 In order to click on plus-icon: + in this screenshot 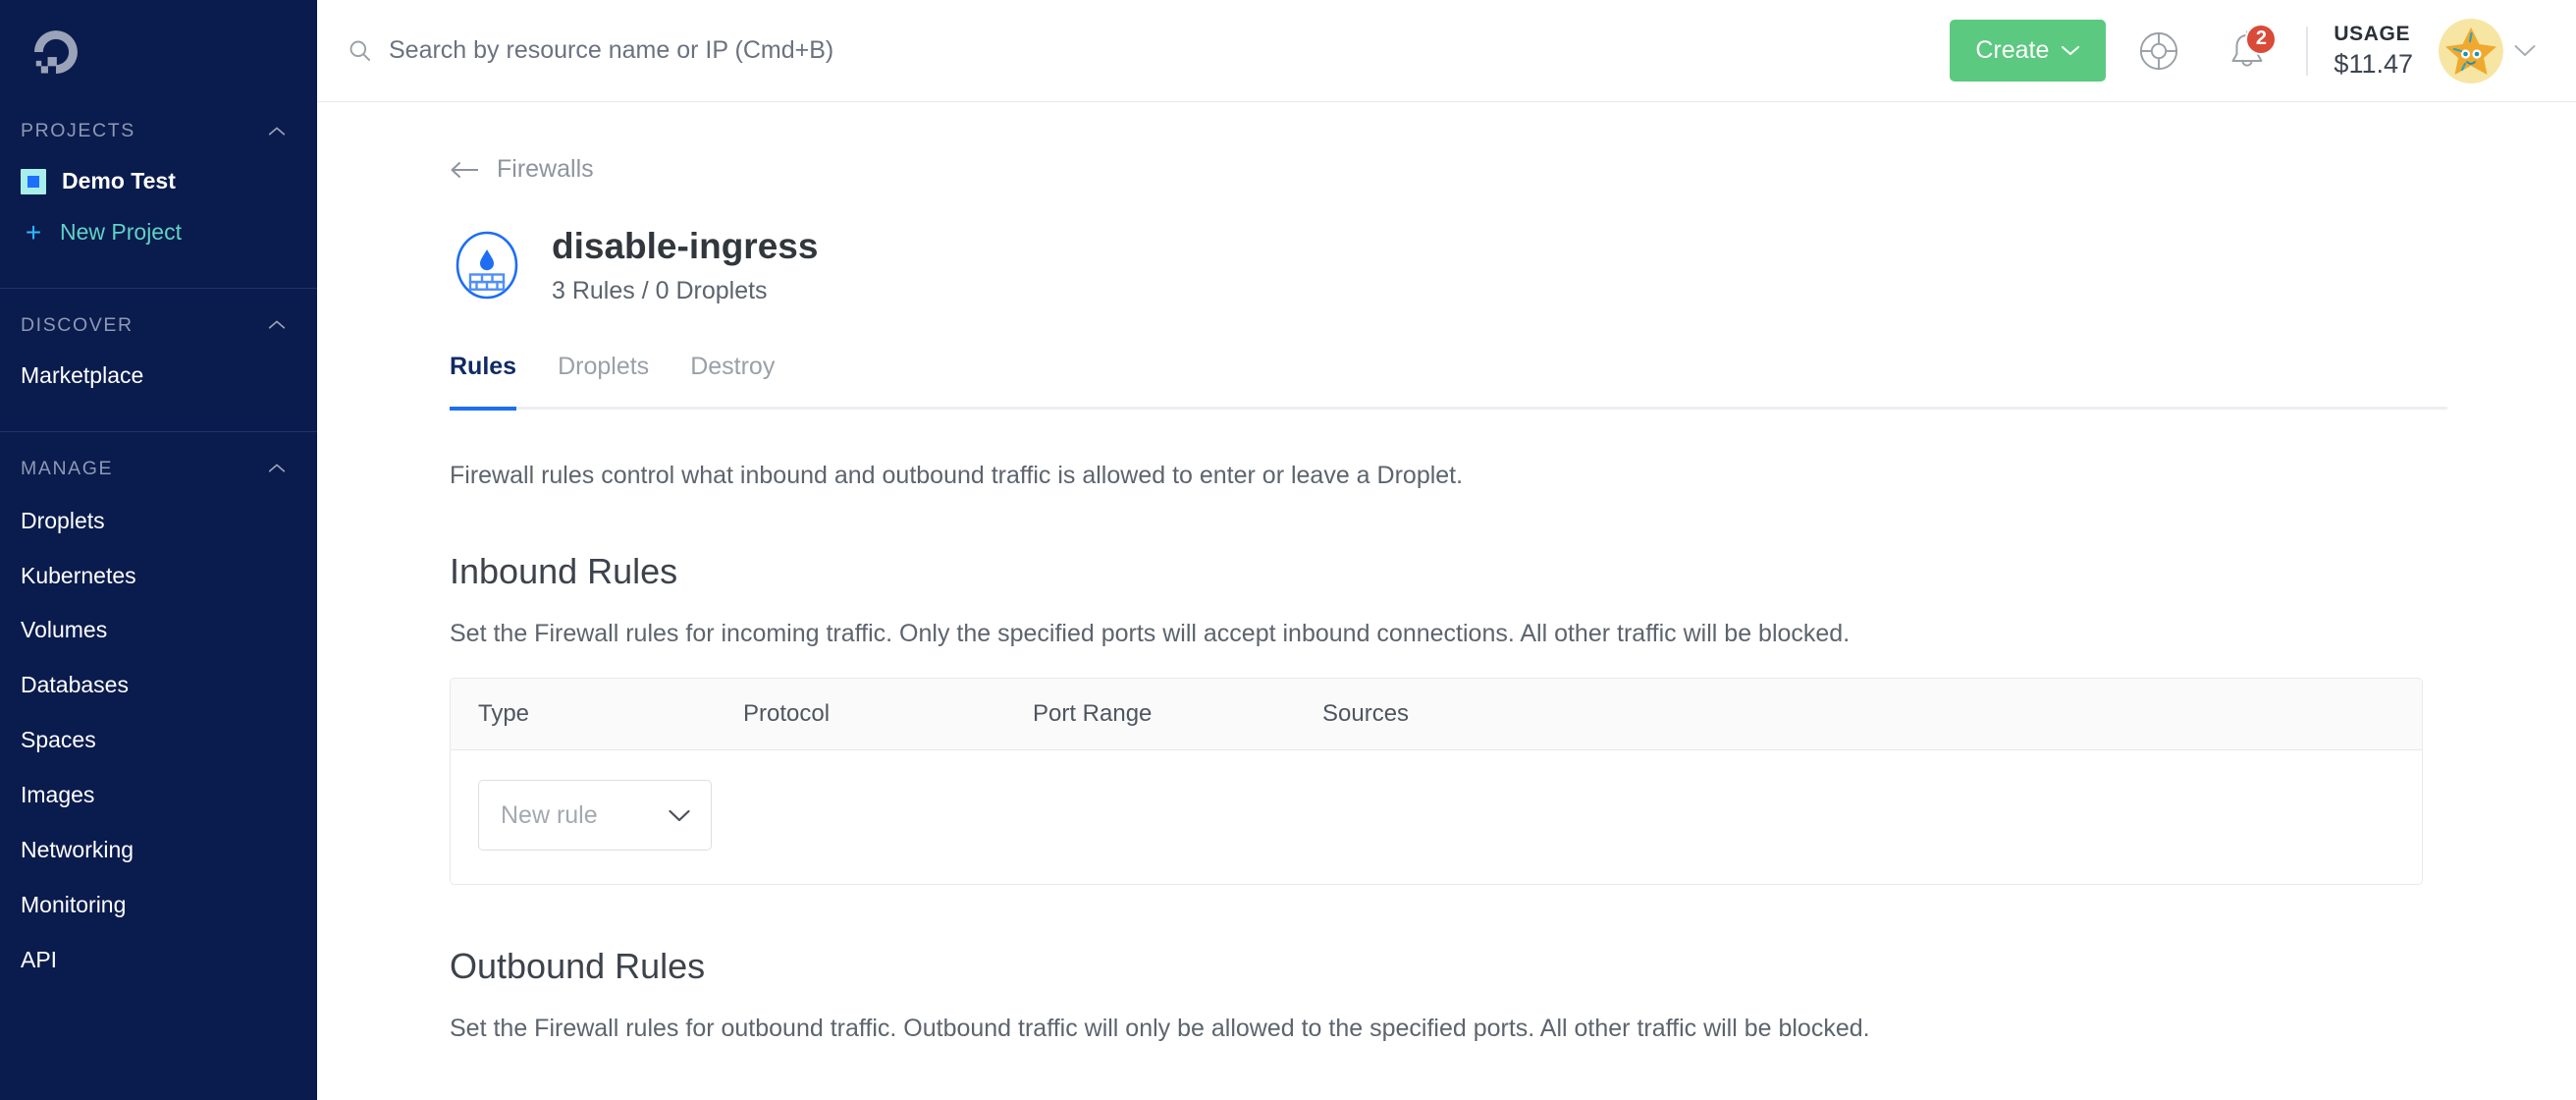, I will do `click(33, 232)`.